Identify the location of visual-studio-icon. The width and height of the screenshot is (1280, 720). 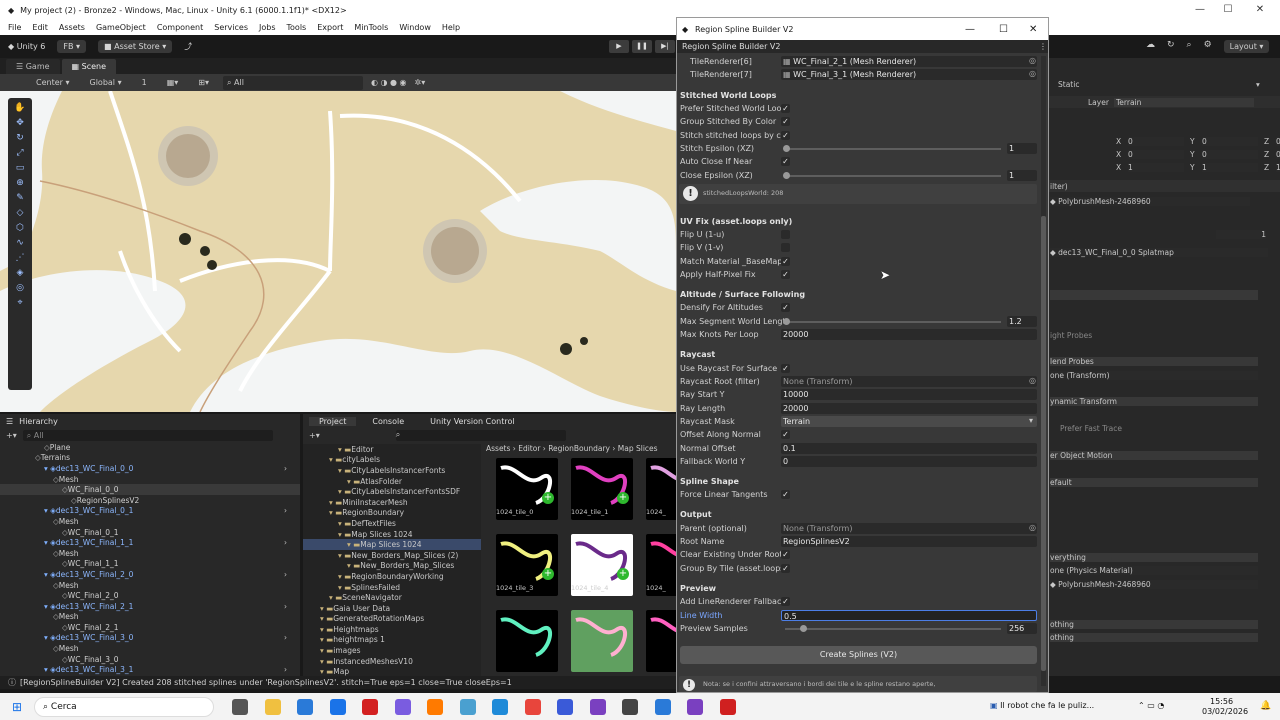
(695, 707).